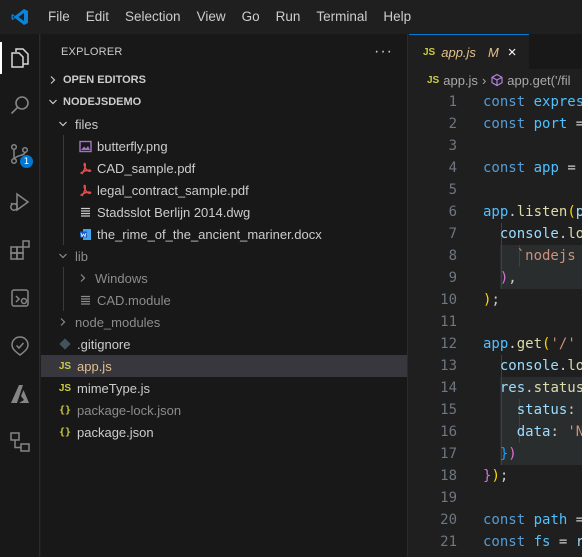 The width and height of the screenshot is (582, 557). I want to click on menu-edit: Edit, so click(97, 17).